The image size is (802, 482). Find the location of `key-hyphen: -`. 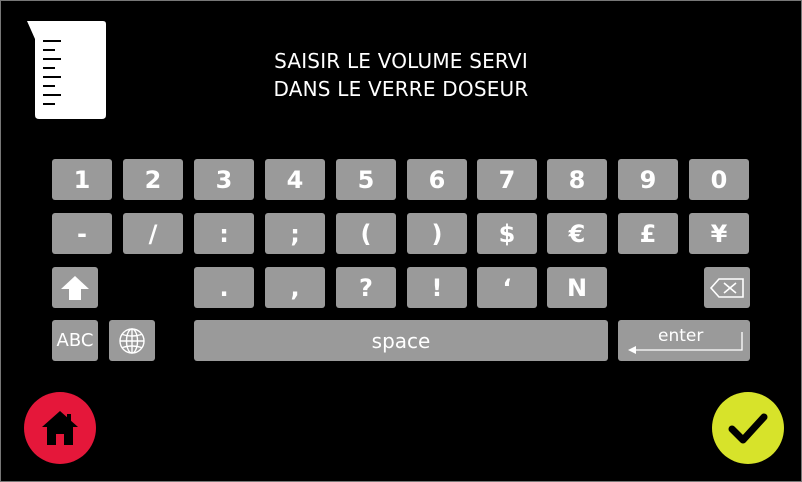

key-hyphen: - is located at coordinates (82, 233).